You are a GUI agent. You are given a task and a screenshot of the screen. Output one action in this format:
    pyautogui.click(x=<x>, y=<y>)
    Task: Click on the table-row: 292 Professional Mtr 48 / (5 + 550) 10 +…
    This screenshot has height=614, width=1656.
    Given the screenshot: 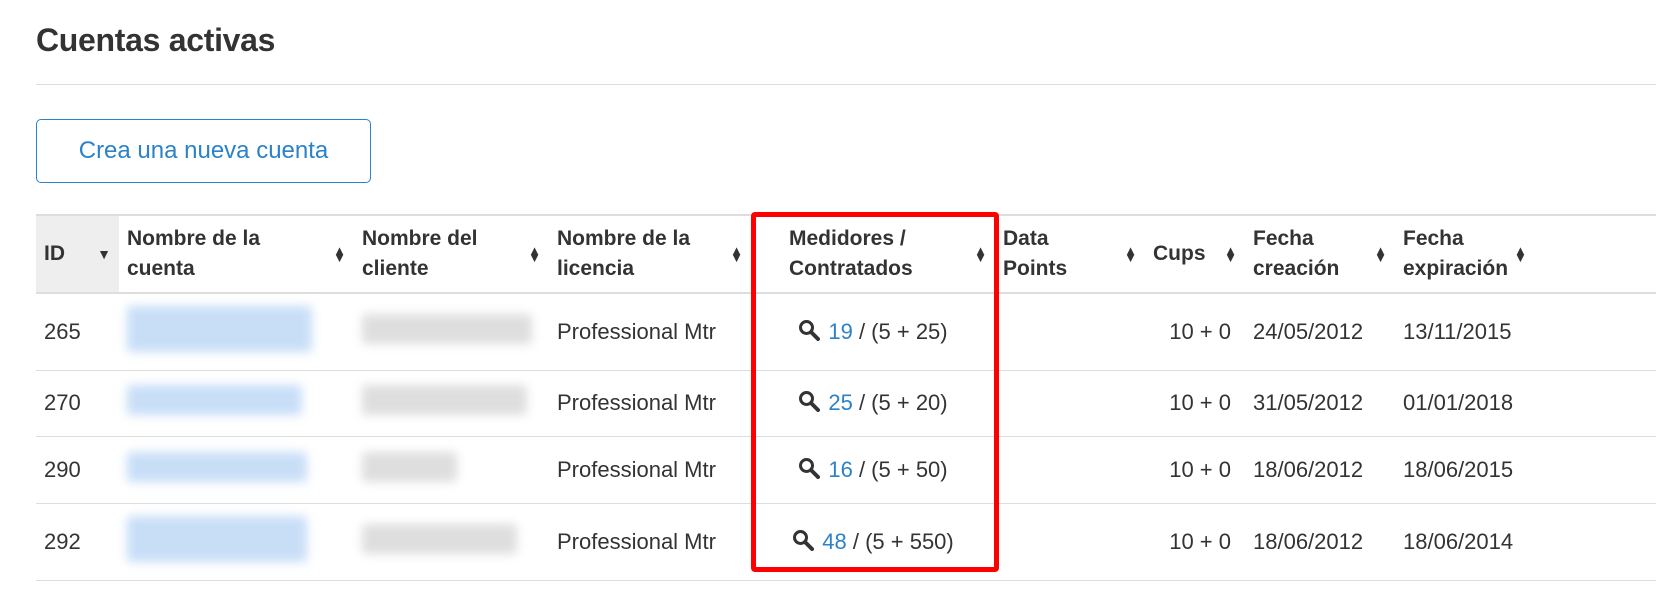 What is the action you would take?
    pyautogui.click(x=846, y=542)
    